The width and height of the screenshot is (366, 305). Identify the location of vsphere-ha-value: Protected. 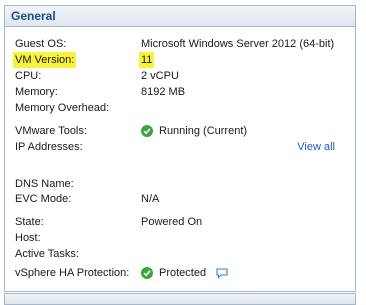
(183, 273).